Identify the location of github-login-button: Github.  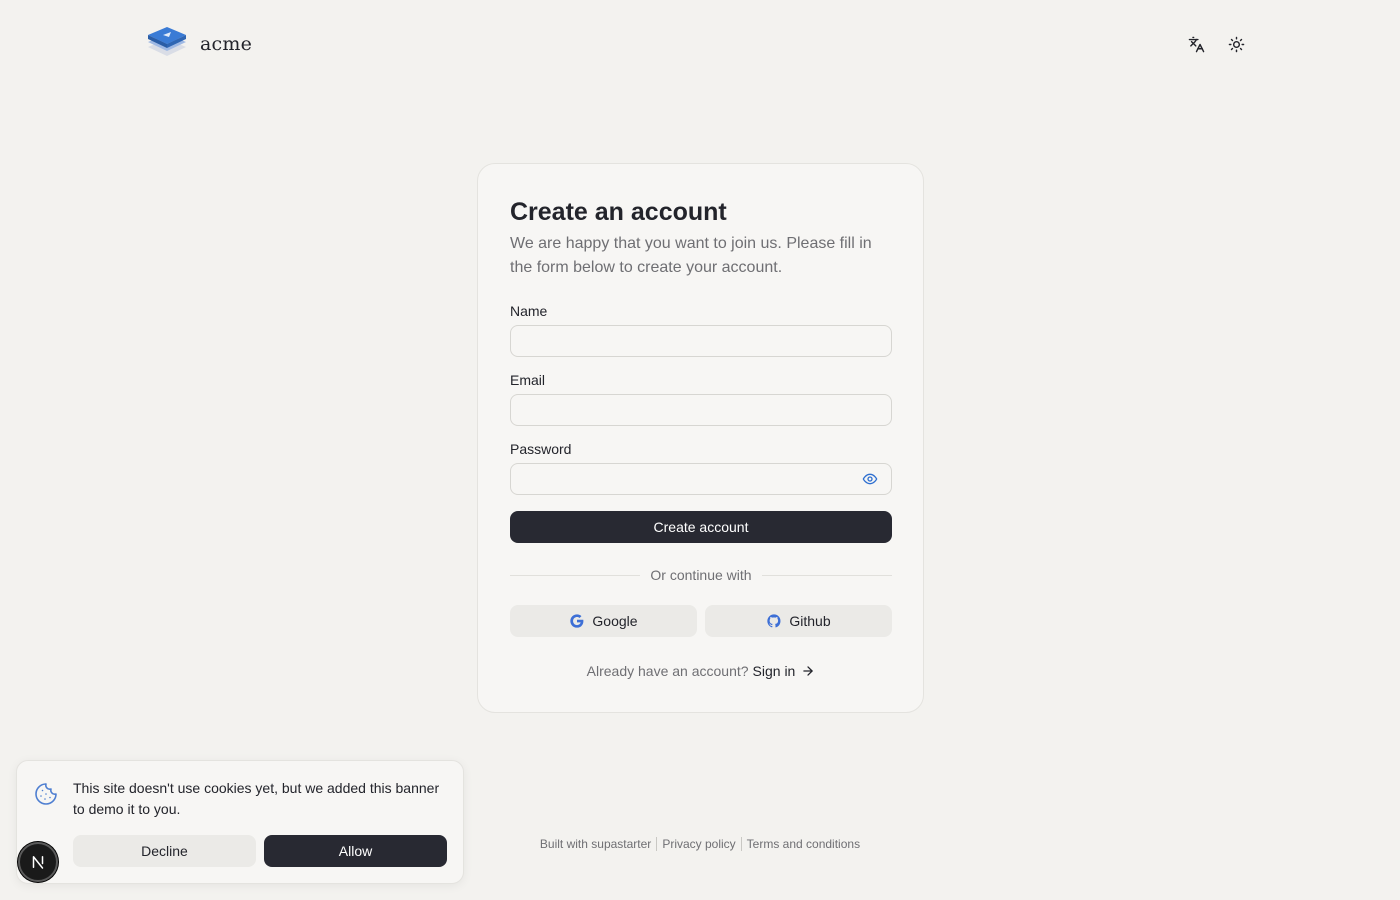
(798, 621).